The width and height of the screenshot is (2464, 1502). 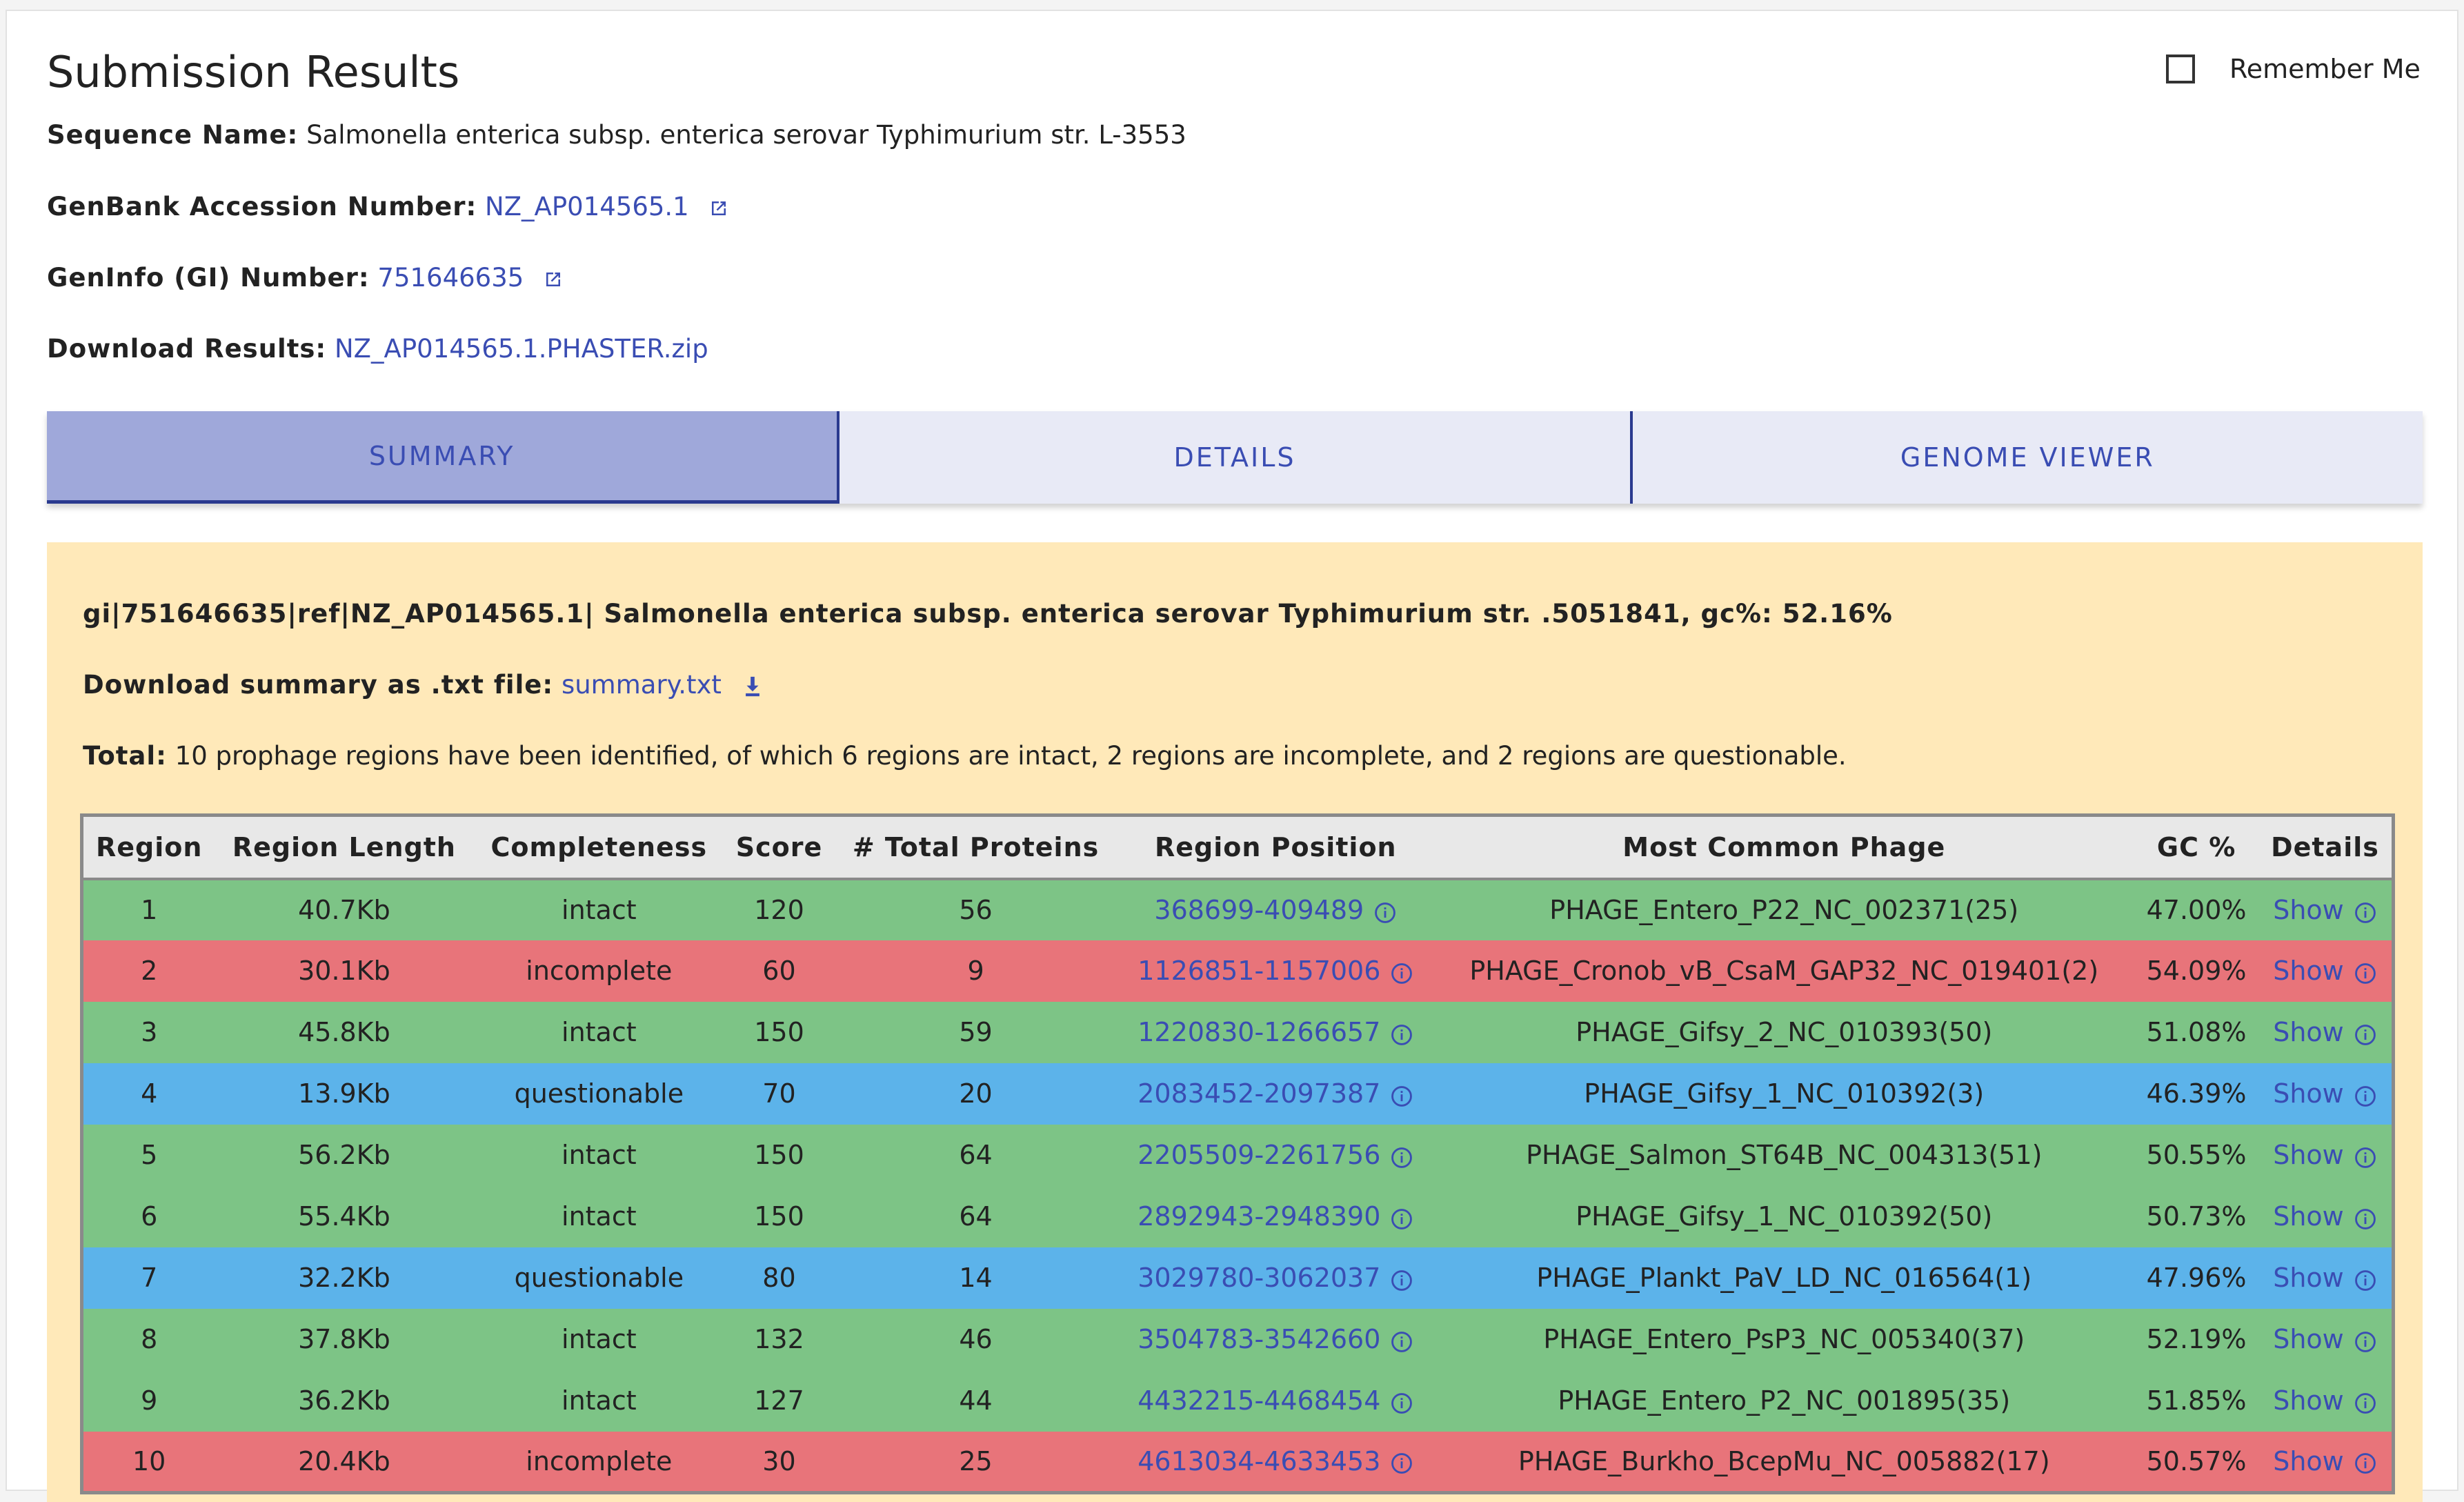 I want to click on region-position-cell: 4613034-4633453, so click(x=1275, y=1462).